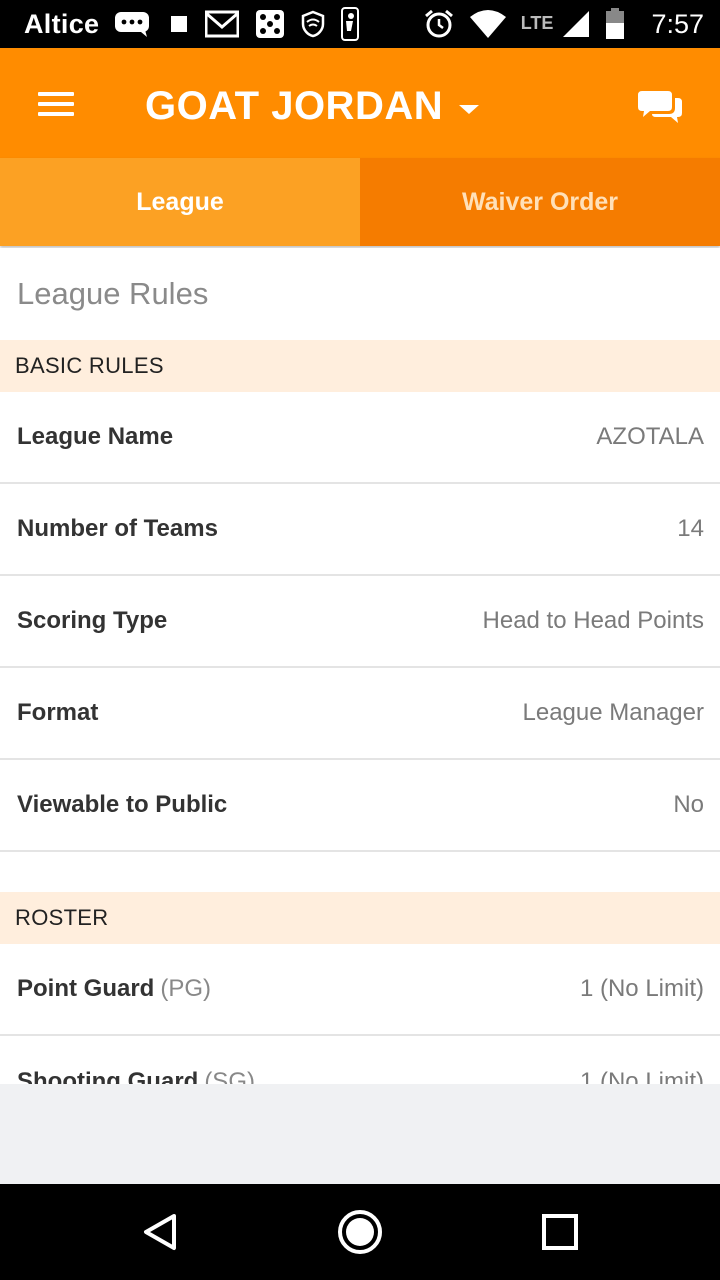 Image resolution: width=720 pixels, height=1280 pixels. Describe the element at coordinates (222, 24) in the screenshot. I see `gmail-icon` at that location.